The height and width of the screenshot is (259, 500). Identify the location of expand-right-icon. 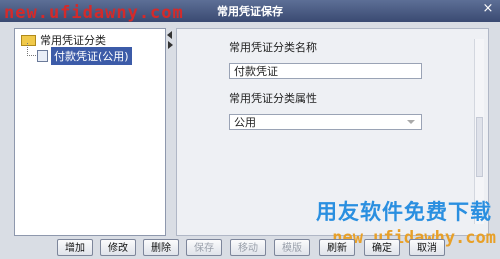
(170, 45).